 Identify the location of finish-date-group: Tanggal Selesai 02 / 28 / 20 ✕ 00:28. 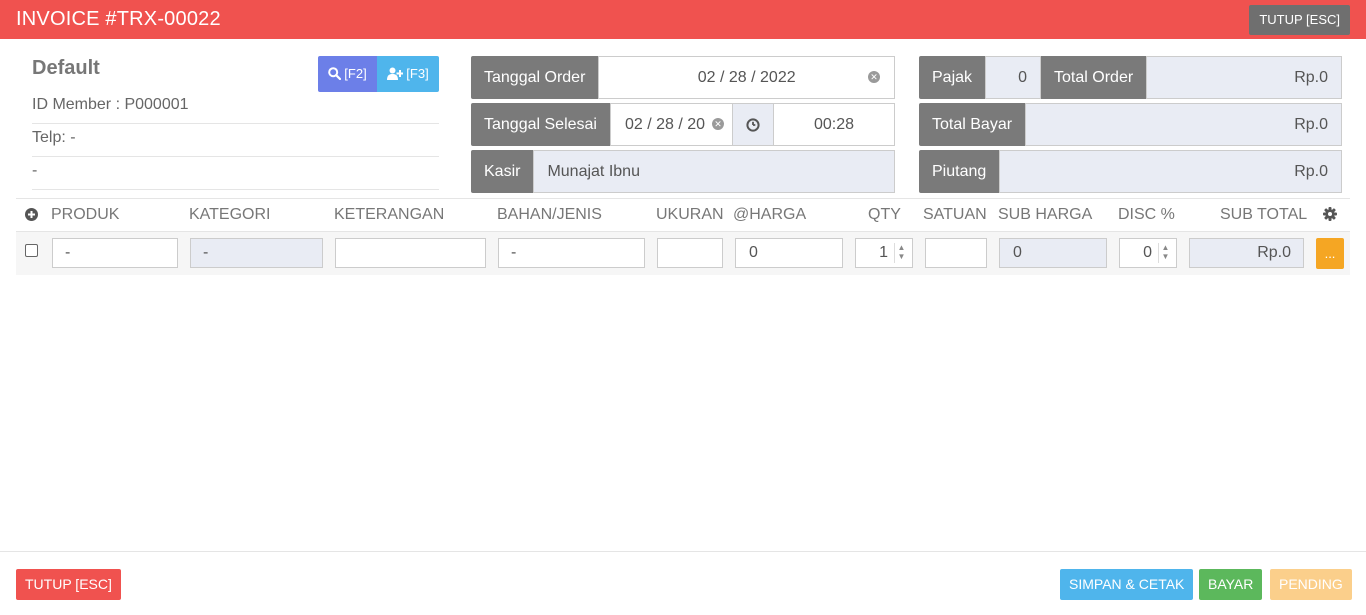
(683, 124).